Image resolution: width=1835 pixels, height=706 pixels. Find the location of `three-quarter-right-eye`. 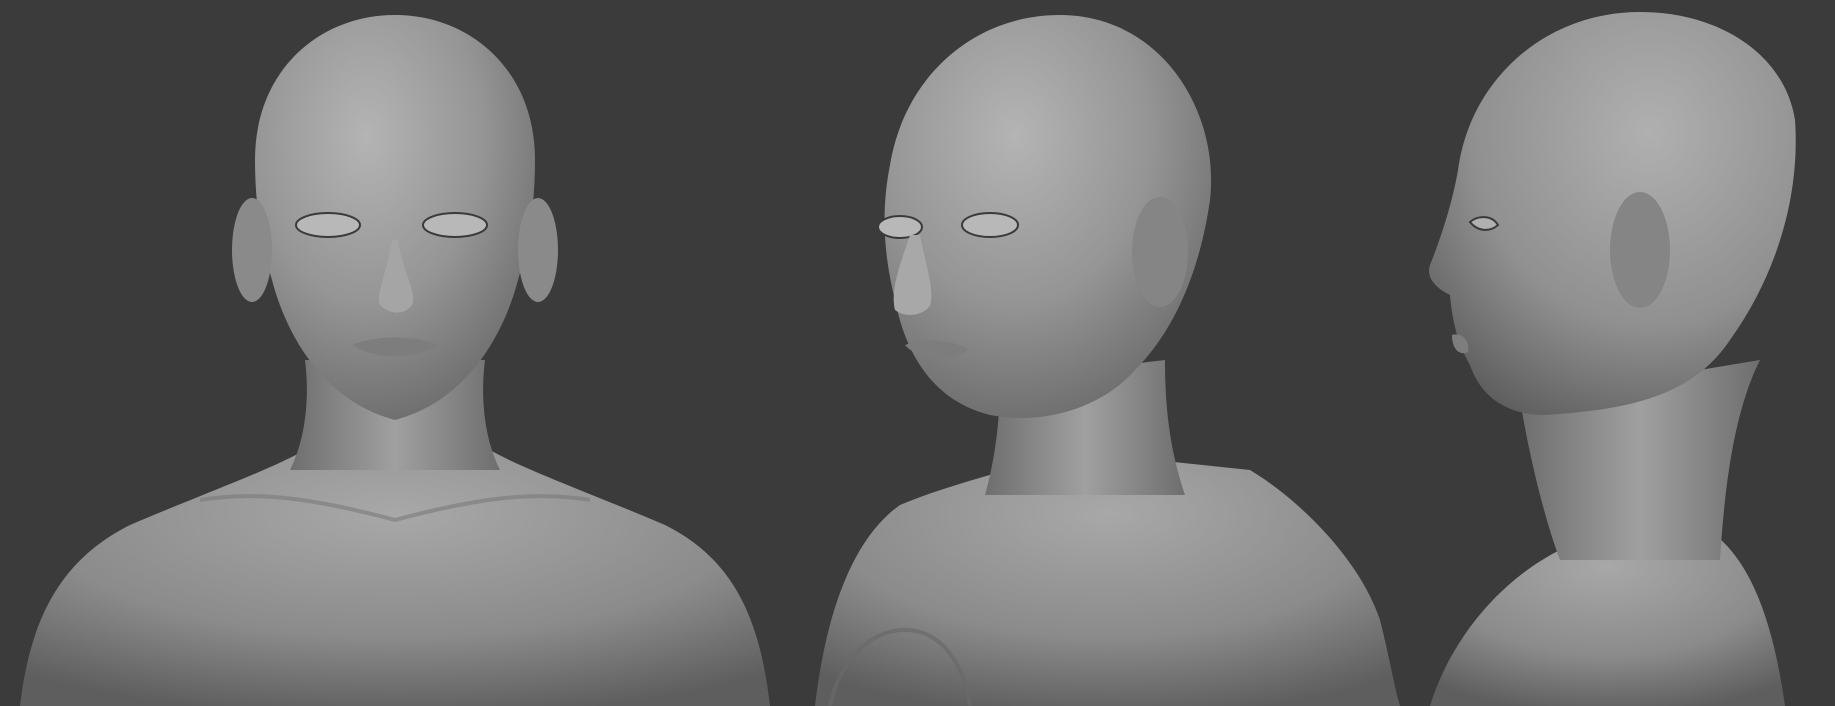

three-quarter-right-eye is located at coordinates (990, 225).